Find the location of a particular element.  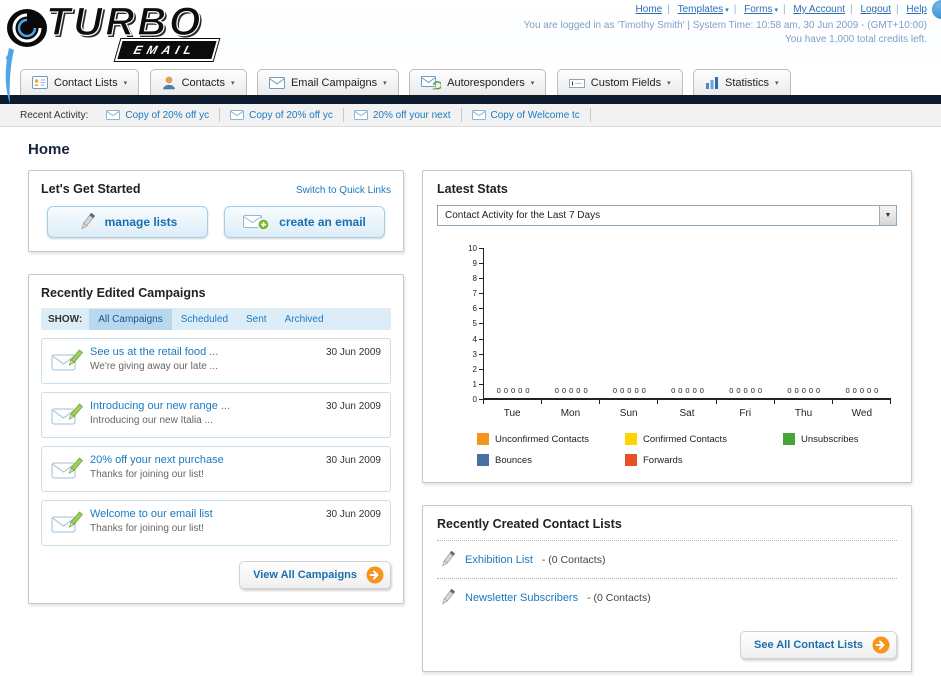

contact-lists-panel-title: Recently Created Contact Lists is located at coordinates (529, 524).